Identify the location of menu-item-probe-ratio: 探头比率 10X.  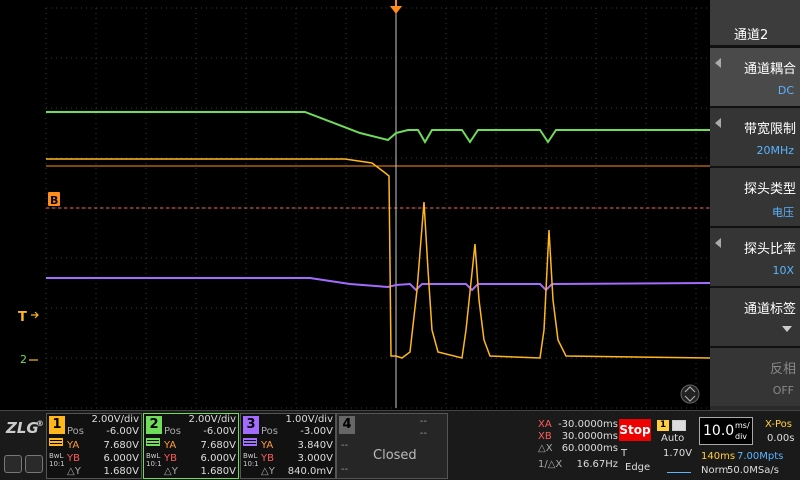
(755, 256).